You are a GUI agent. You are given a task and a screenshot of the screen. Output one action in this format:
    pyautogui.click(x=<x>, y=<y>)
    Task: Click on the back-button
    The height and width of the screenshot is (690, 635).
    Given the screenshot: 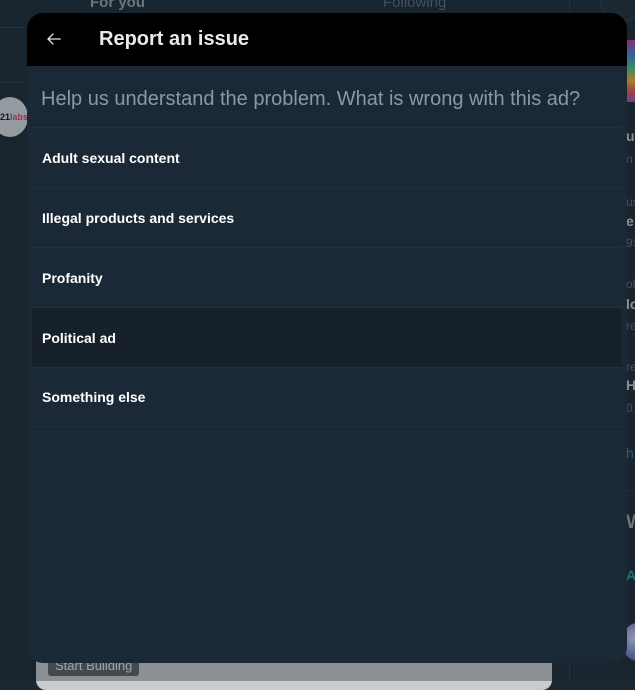 What is the action you would take?
    pyautogui.click(x=54, y=39)
    